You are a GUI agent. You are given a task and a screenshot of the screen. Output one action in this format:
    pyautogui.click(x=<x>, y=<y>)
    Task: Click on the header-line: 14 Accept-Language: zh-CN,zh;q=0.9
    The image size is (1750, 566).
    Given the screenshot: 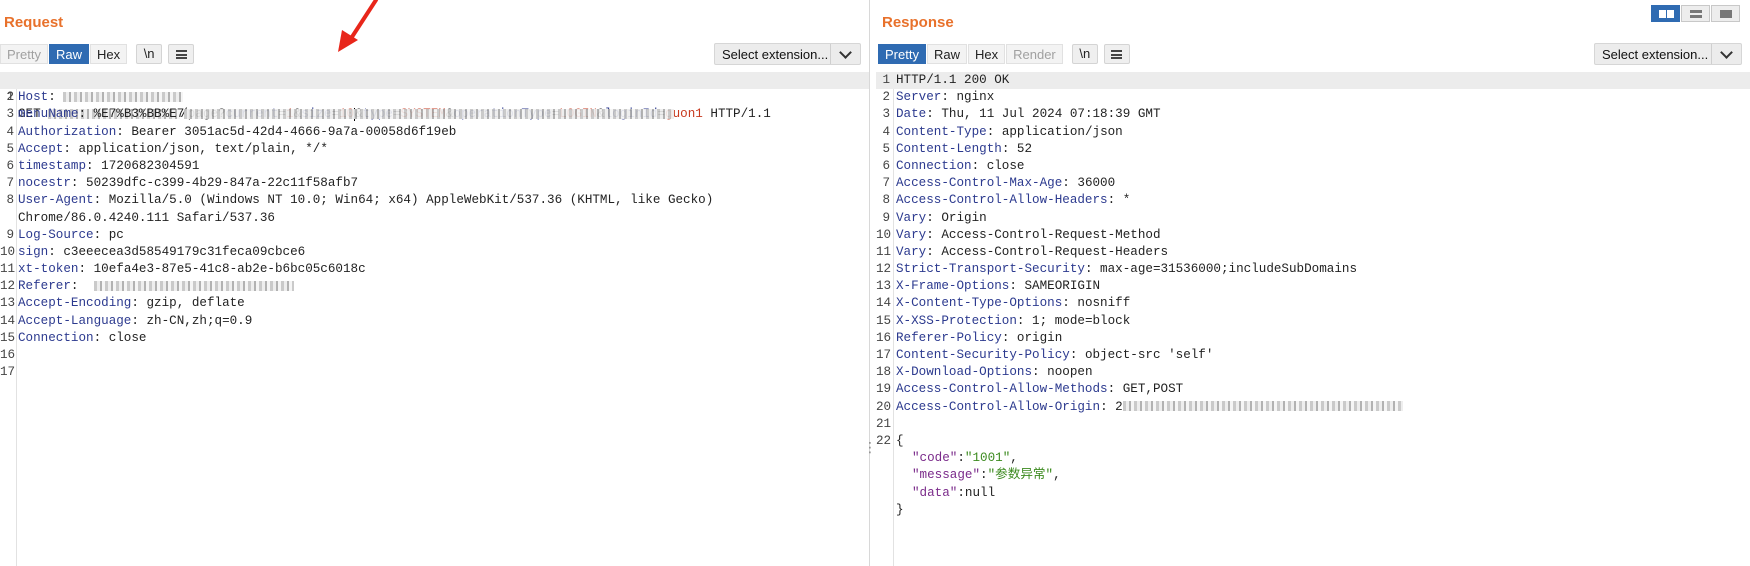 What is the action you would take?
    pyautogui.click(x=126, y=320)
    